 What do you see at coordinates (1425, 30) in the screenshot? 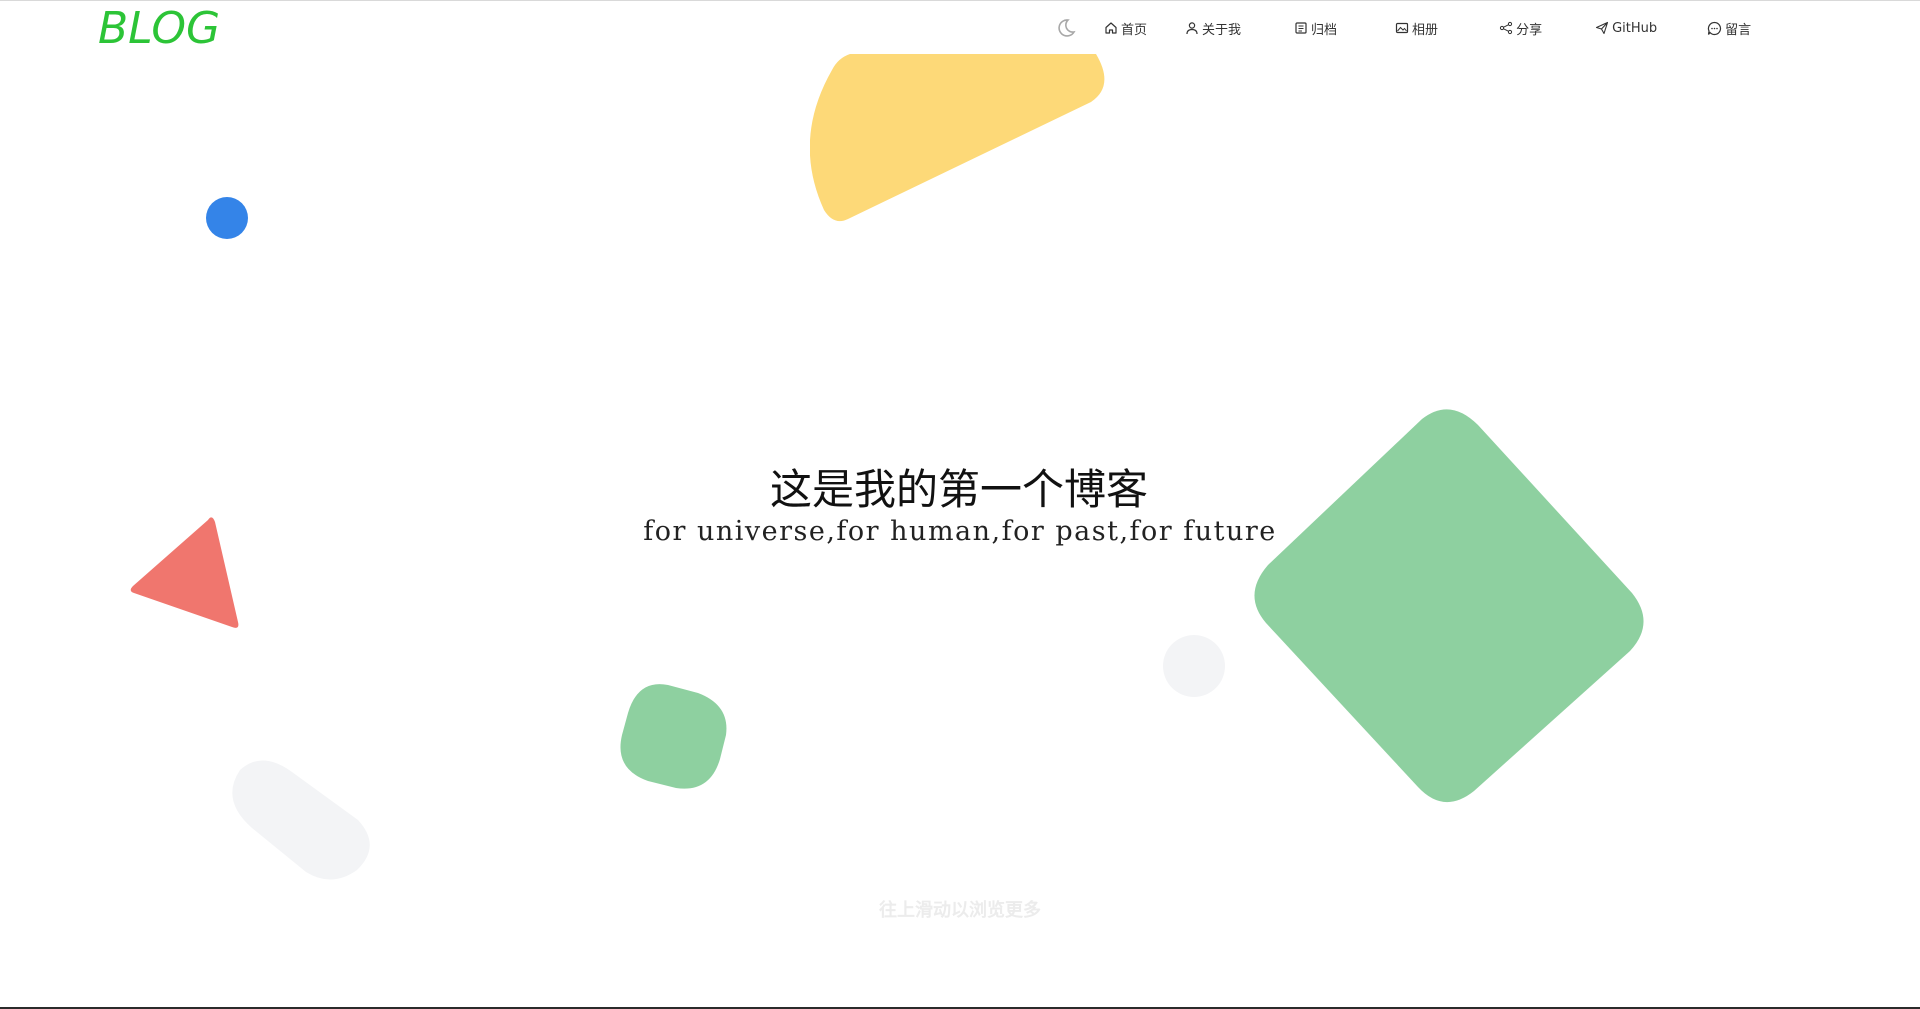
I see `nav-item-label: 相册` at bounding box center [1425, 30].